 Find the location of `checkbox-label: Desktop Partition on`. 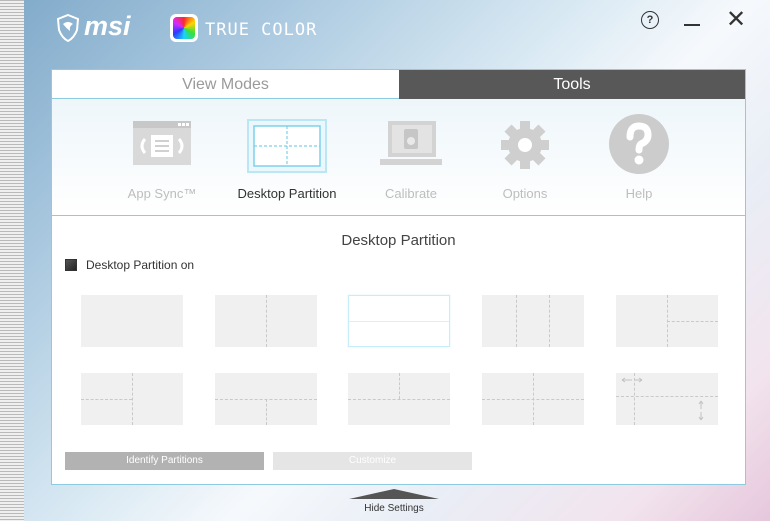

checkbox-label: Desktop Partition on is located at coordinates (140, 265).